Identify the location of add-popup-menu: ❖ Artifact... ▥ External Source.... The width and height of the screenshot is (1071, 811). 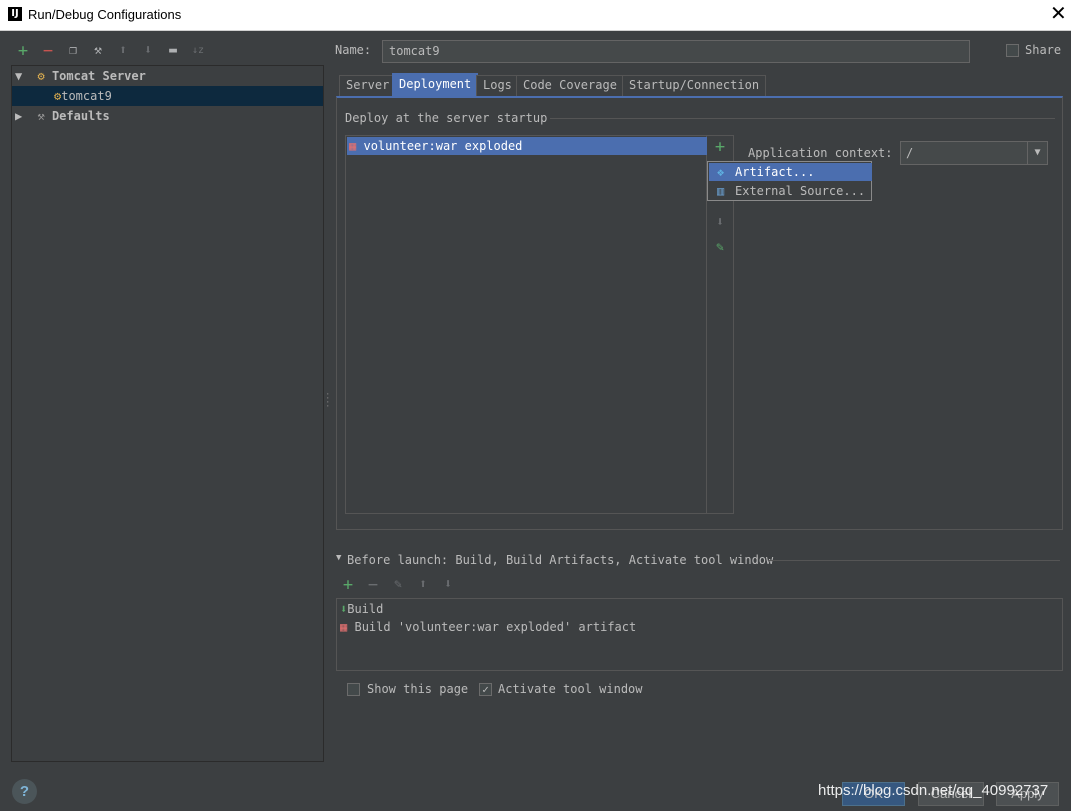
(789, 181).